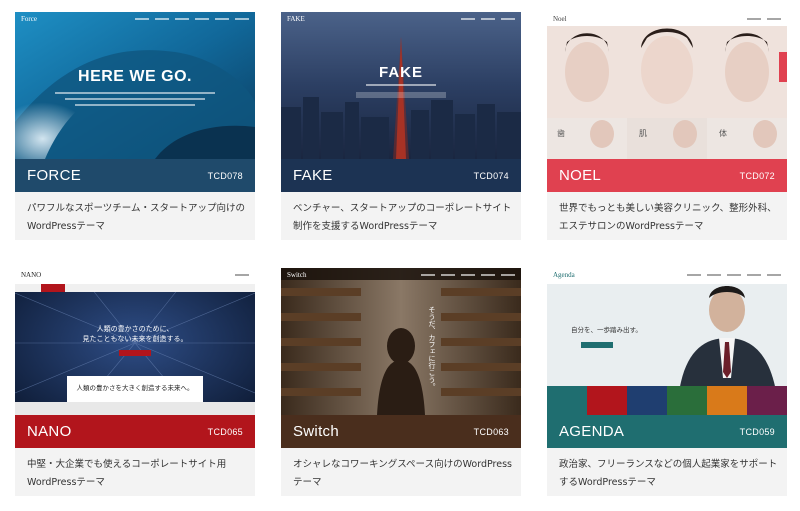  Describe the element at coordinates (667, 431) in the screenshot. I see `theme-title-bar: AGENDA TCD059` at that location.